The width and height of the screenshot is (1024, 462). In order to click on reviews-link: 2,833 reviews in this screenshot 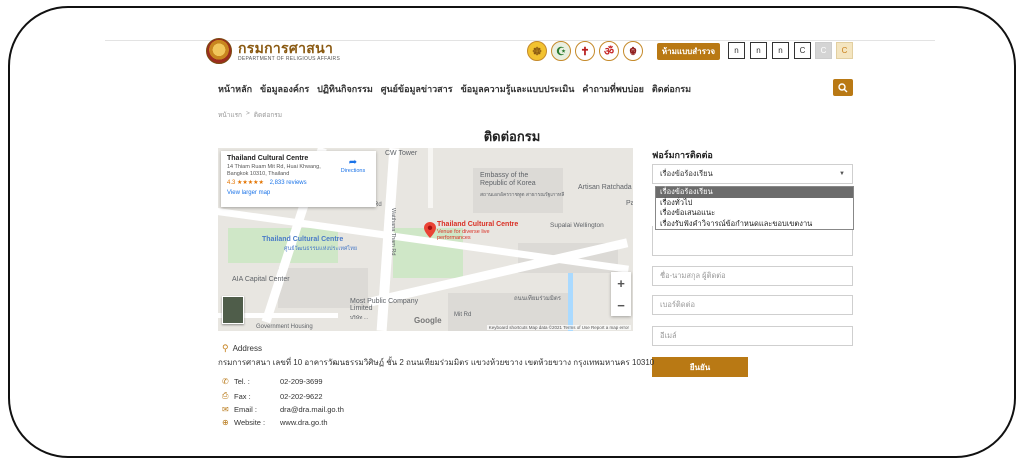, I will do `click(288, 183)`.